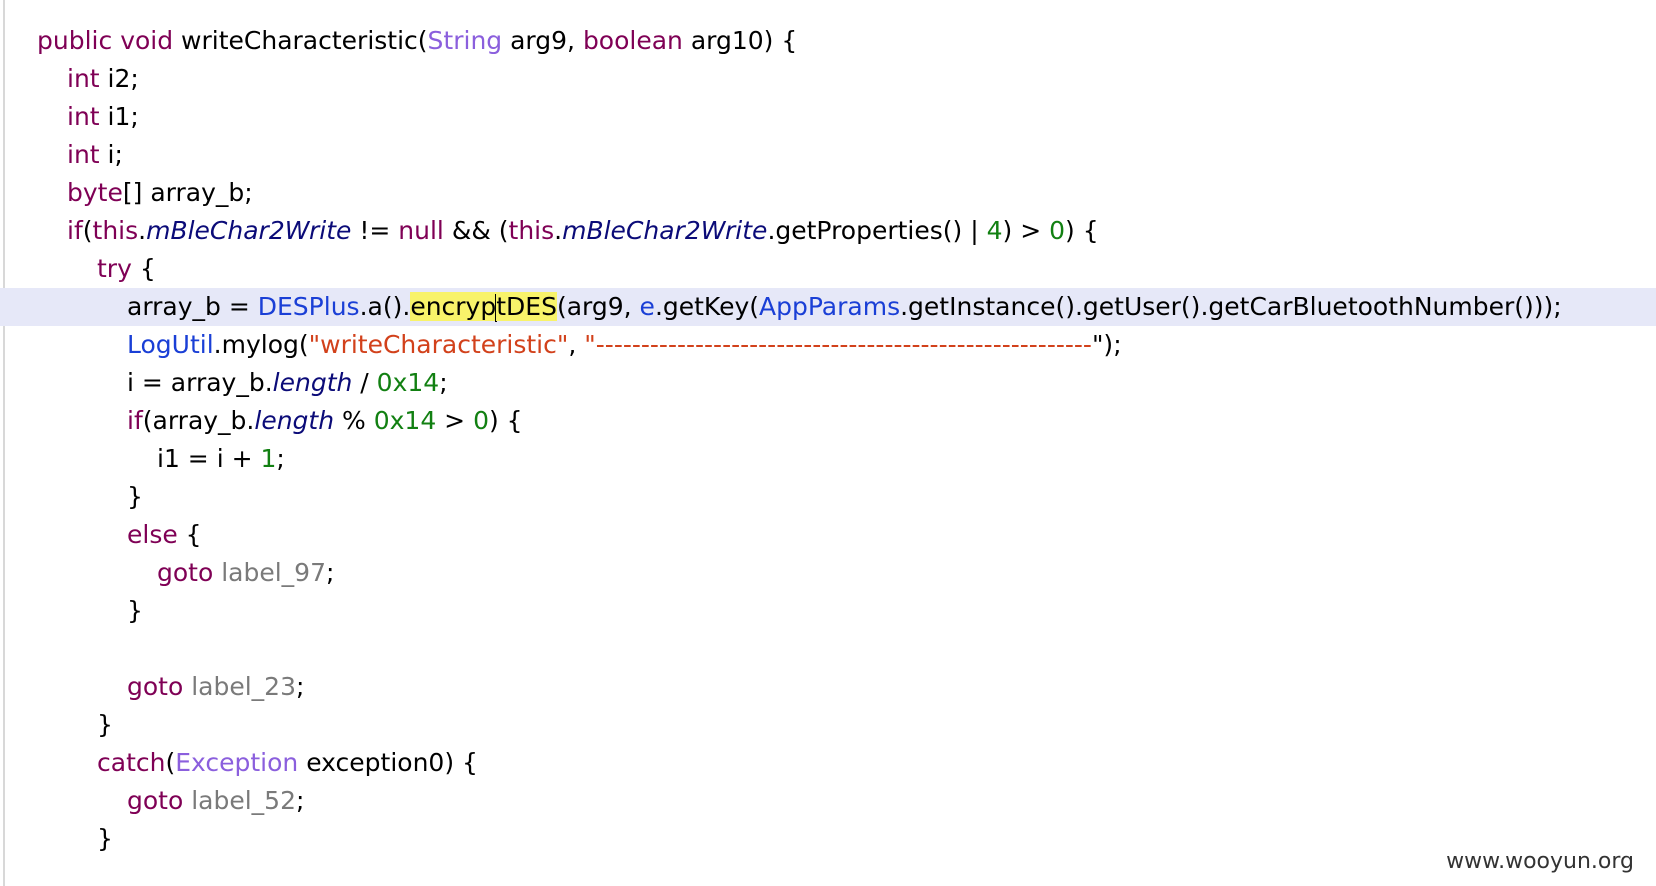 Image resolution: width=1656 pixels, height=886 pixels. Describe the element at coordinates (994, 230) in the screenshot. I see `code-token: 4` at that location.